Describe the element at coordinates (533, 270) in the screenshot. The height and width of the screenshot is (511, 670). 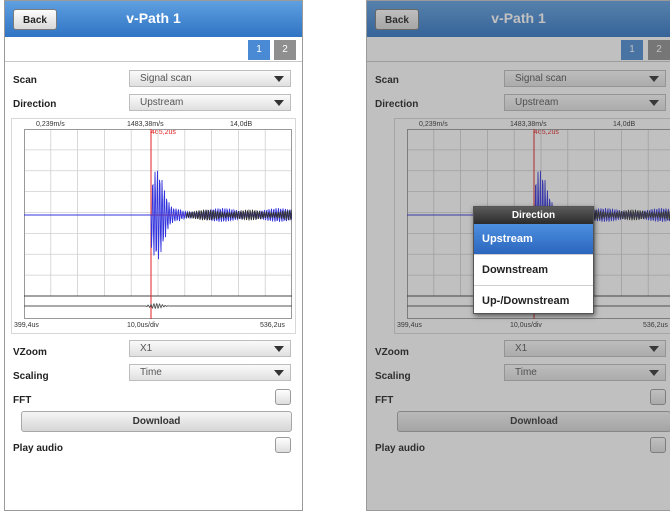
I see `option-downstream: Downstream` at that location.